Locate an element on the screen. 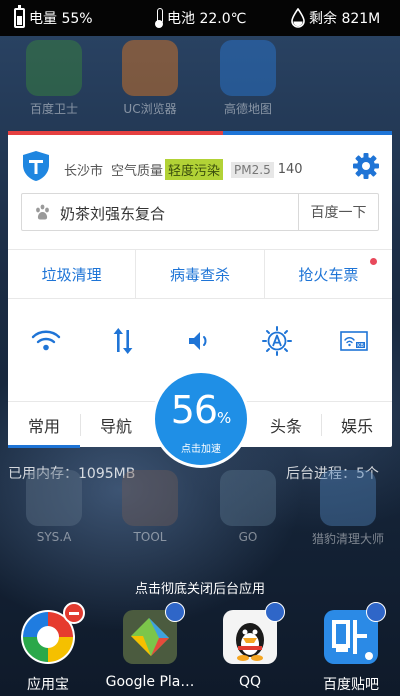  folder-label: TOOL is located at coordinates (150, 537).